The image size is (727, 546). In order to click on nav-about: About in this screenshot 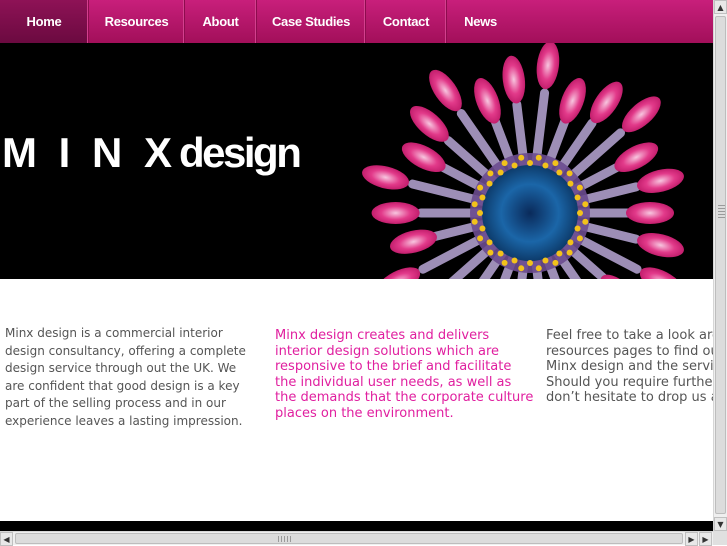, I will do `click(221, 21)`.